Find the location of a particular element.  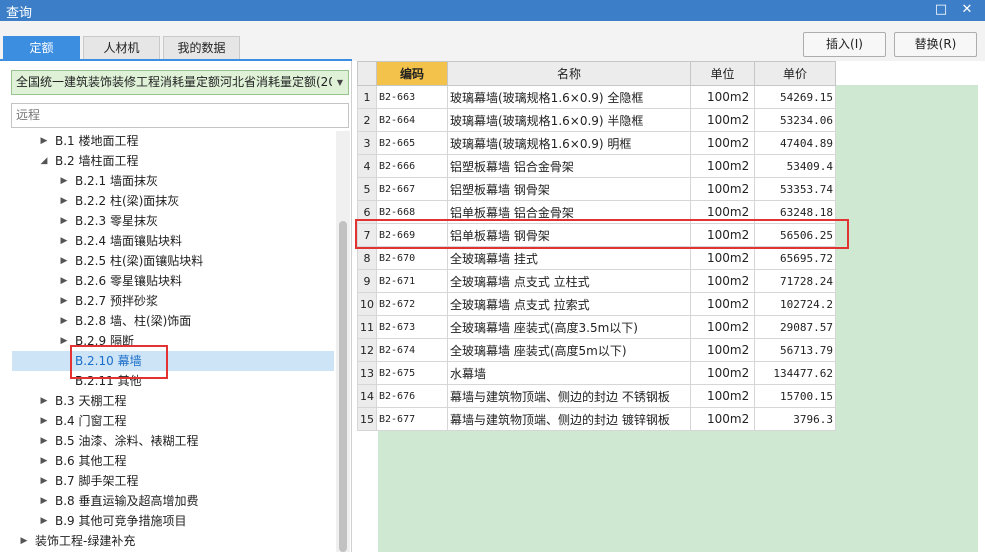

row-number: 10 is located at coordinates (367, 304).